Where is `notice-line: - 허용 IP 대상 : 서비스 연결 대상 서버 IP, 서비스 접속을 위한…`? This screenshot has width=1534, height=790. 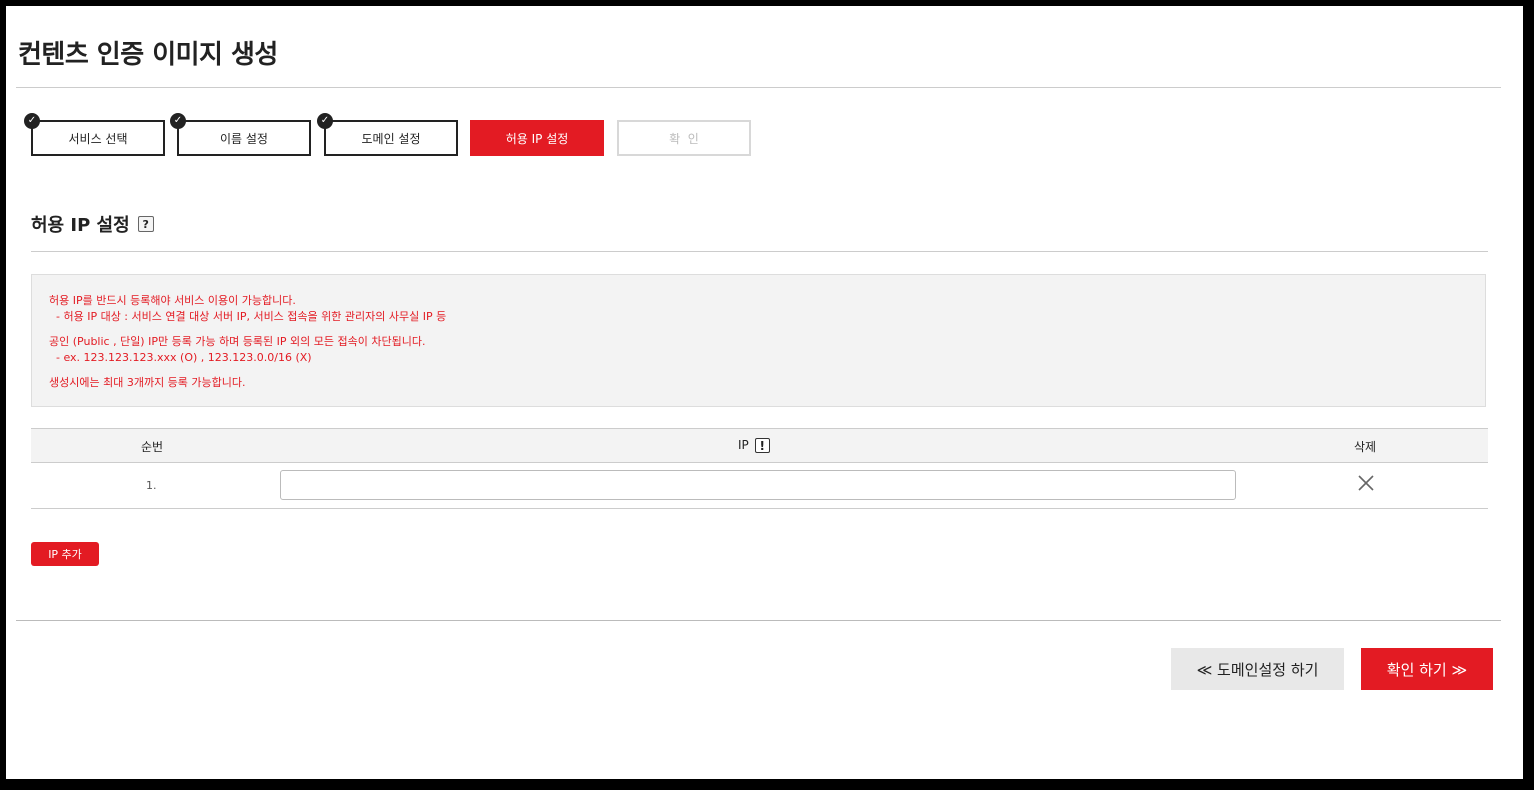
notice-line: - 허용 IP 대상 : 서비스 연결 대상 서버 IP, 서비스 접속을 위한… is located at coordinates (248, 316).